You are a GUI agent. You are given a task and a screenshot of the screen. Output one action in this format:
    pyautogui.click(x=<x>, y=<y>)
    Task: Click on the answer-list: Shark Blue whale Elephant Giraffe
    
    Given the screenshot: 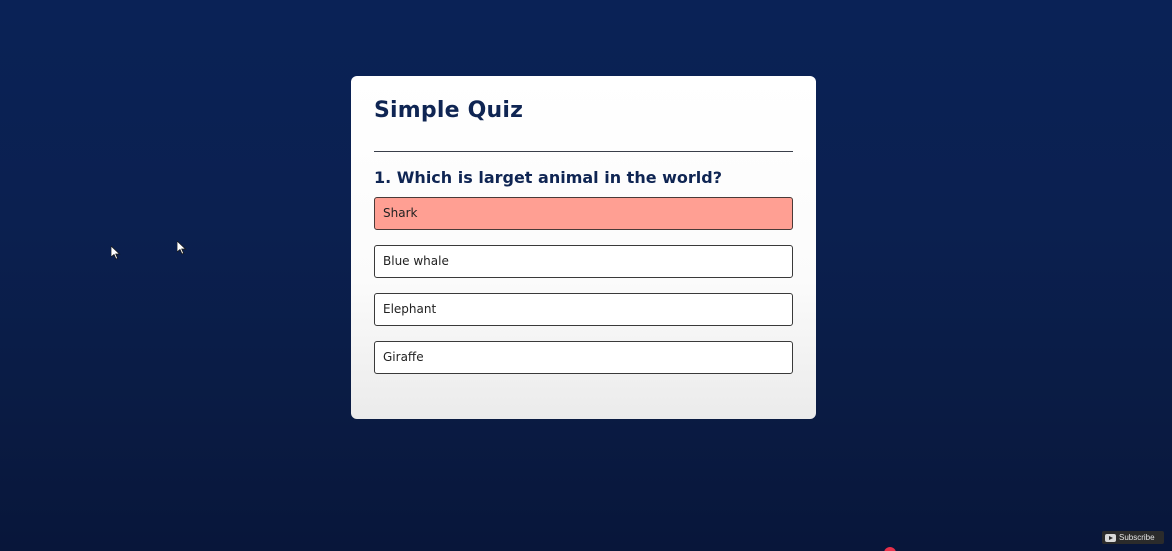 What is the action you would take?
    pyautogui.click(x=583, y=293)
    